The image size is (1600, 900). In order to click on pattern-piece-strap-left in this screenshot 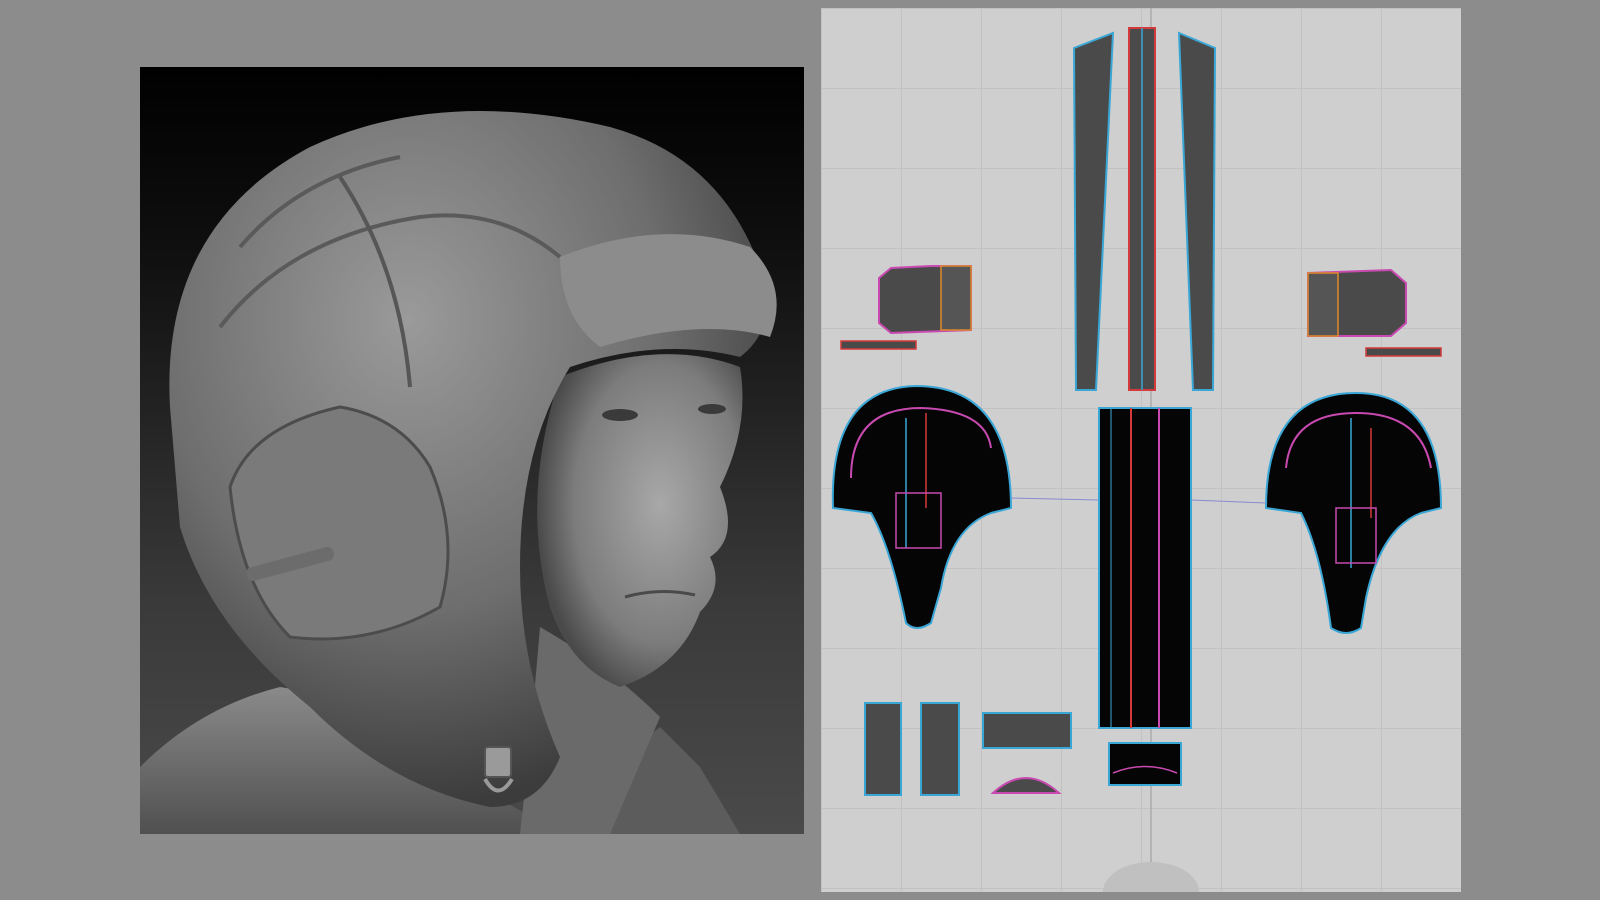, I will do `click(878, 345)`.